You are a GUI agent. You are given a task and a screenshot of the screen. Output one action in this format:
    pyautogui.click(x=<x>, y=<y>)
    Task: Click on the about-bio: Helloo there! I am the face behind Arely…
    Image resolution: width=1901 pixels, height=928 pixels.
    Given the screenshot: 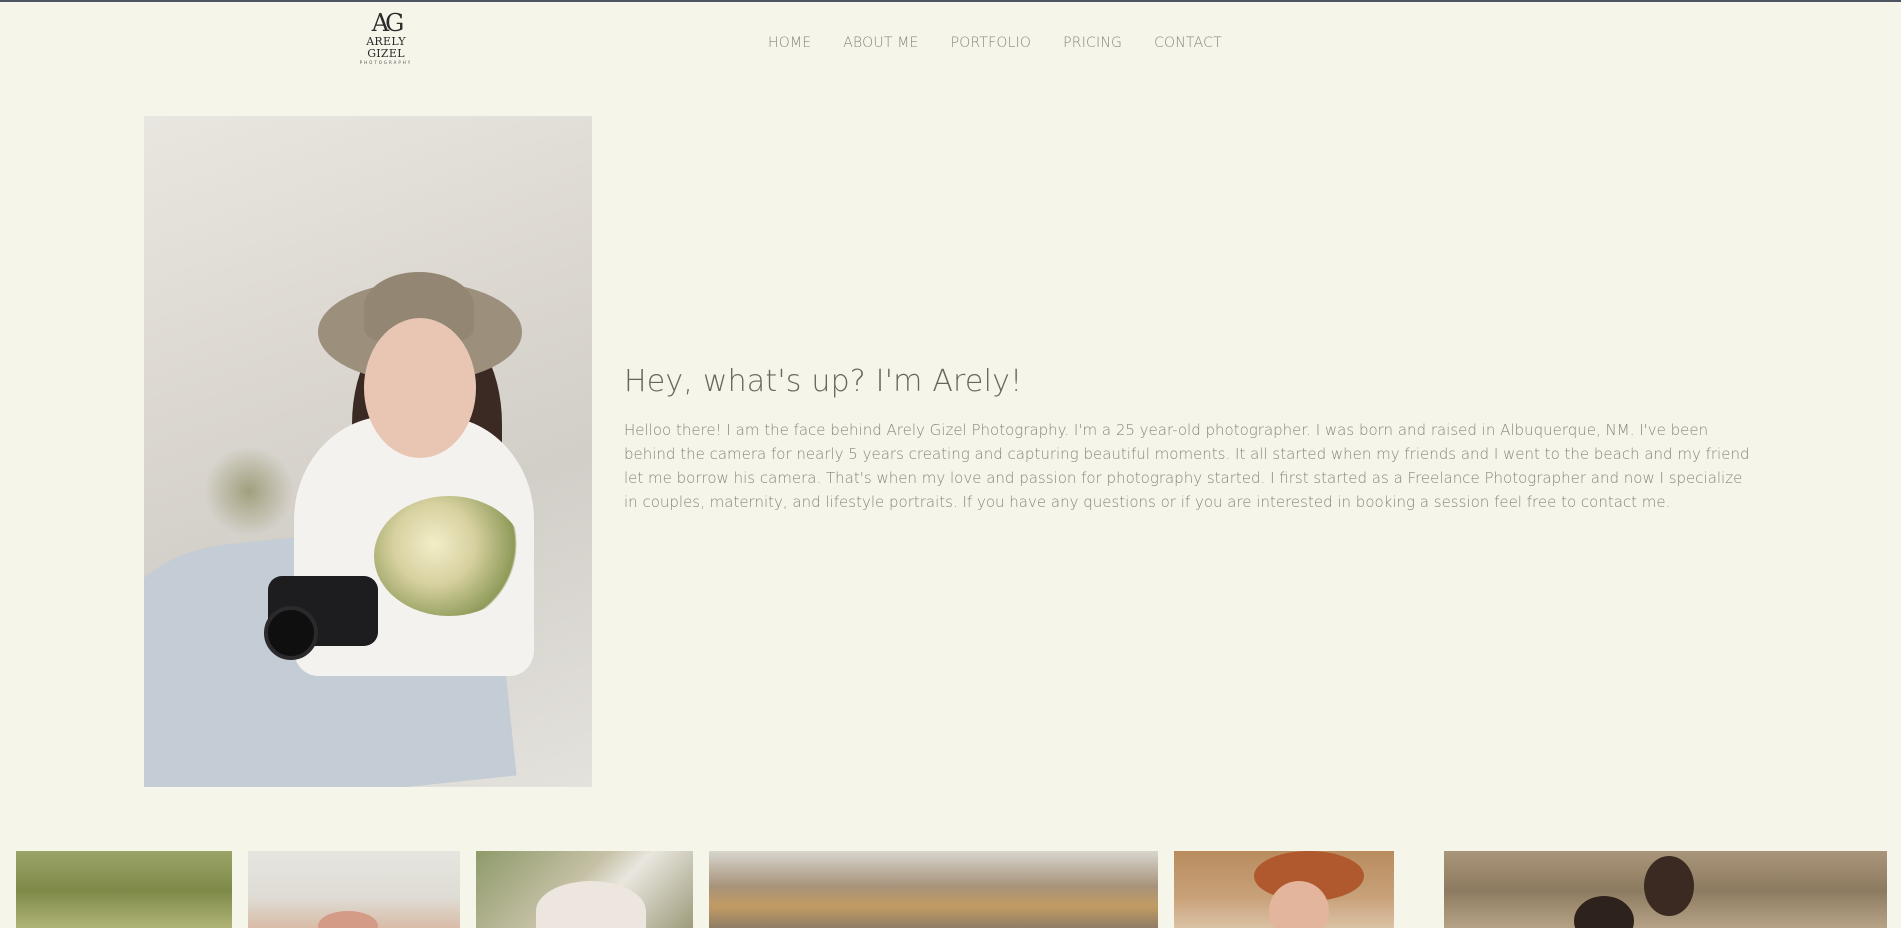 What is the action you would take?
    pyautogui.click(x=1187, y=466)
    